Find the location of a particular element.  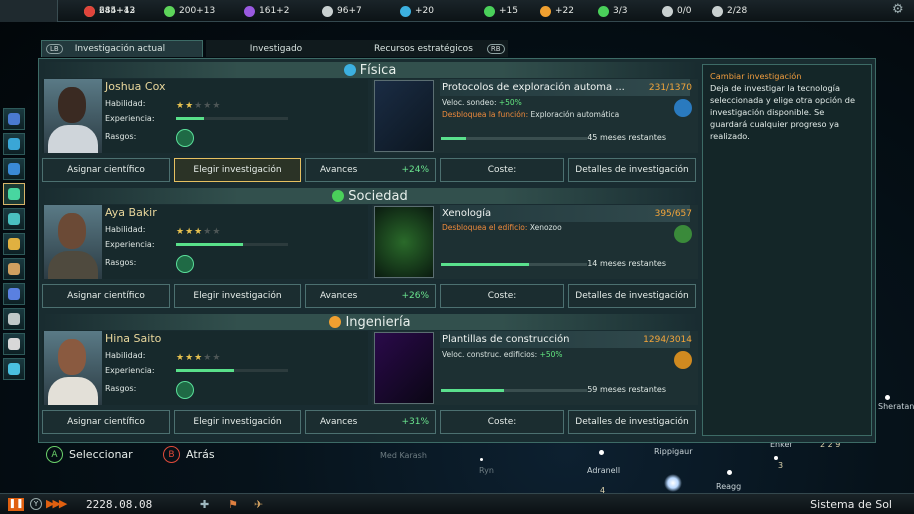

sidebar-situations-button is located at coordinates (14, 344).